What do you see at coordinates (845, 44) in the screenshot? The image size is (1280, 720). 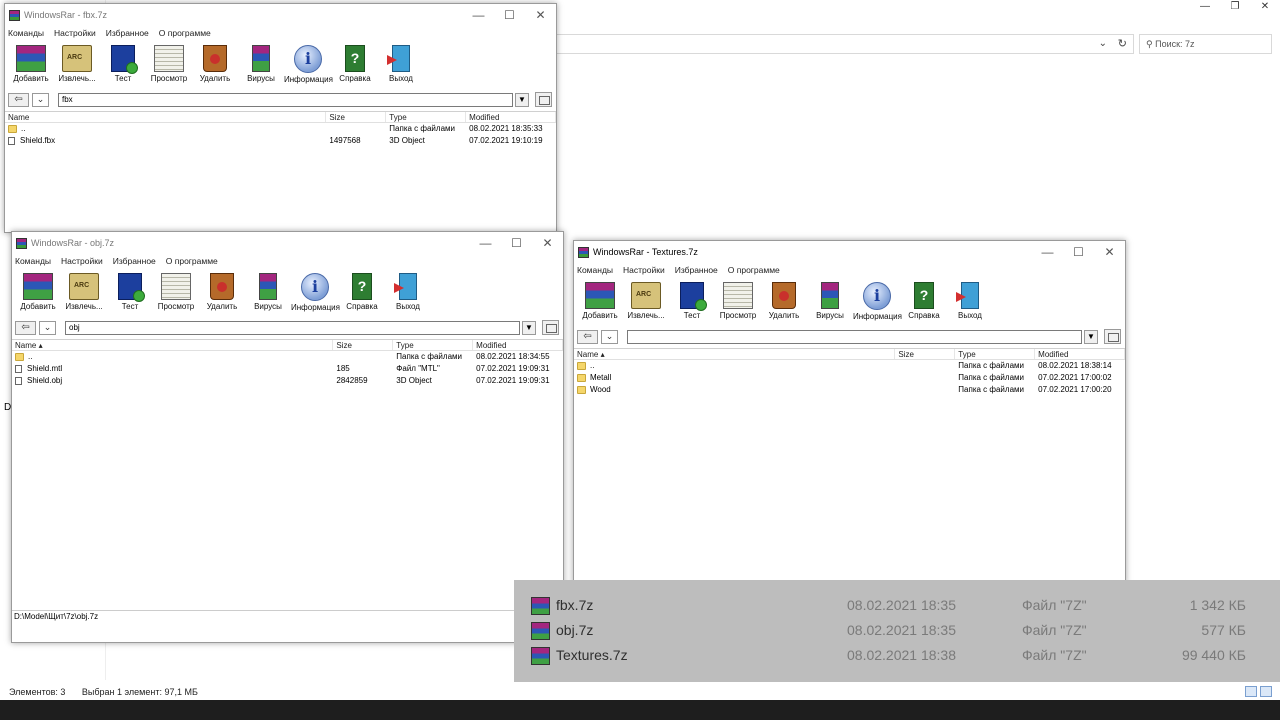 I see `explorer-address-bar: ⌄ ↻` at bounding box center [845, 44].